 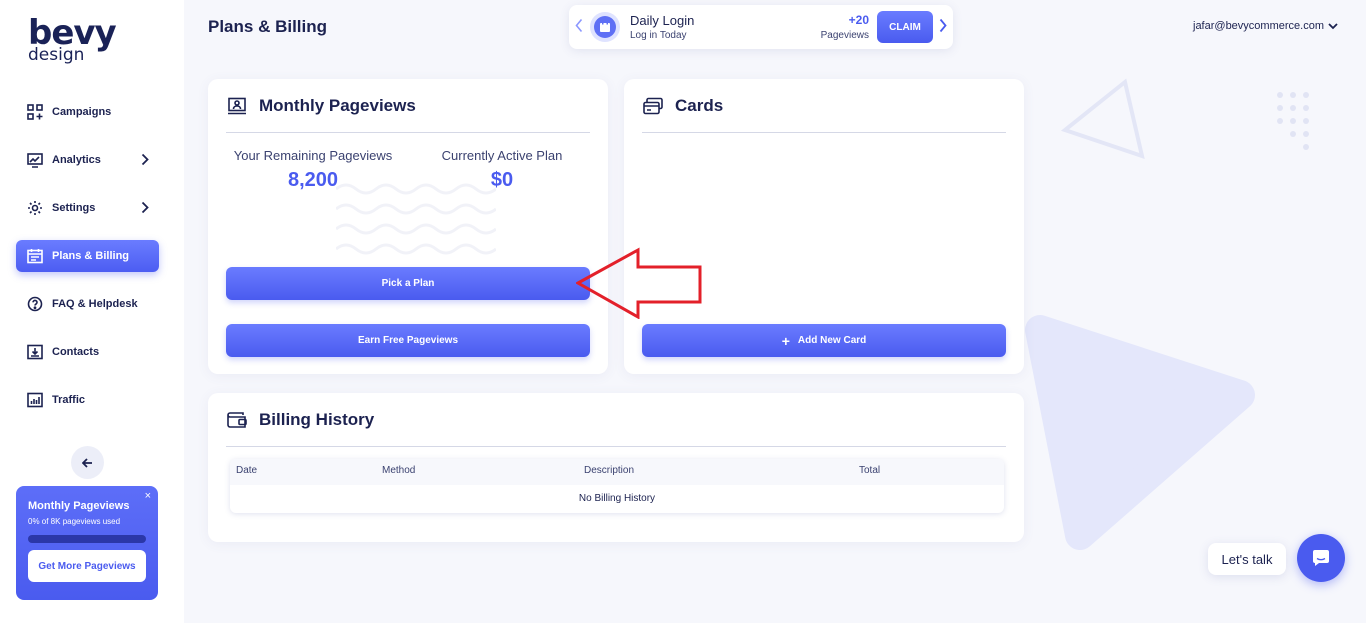 What do you see at coordinates (408, 283) in the screenshot?
I see `pick-plan-button: Pick a Plan` at bounding box center [408, 283].